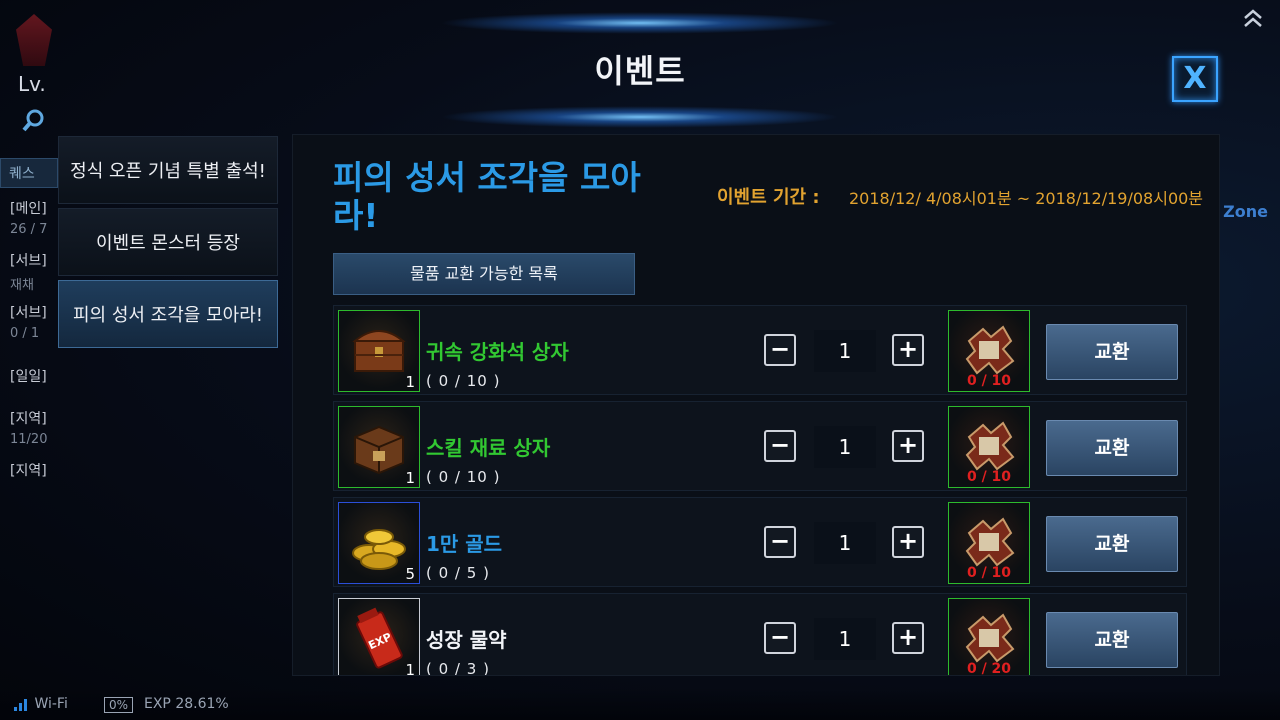 The width and height of the screenshot is (1280, 720). Describe the element at coordinates (464, 544) in the screenshot. I see `item-name: 1만 골드` at that location.